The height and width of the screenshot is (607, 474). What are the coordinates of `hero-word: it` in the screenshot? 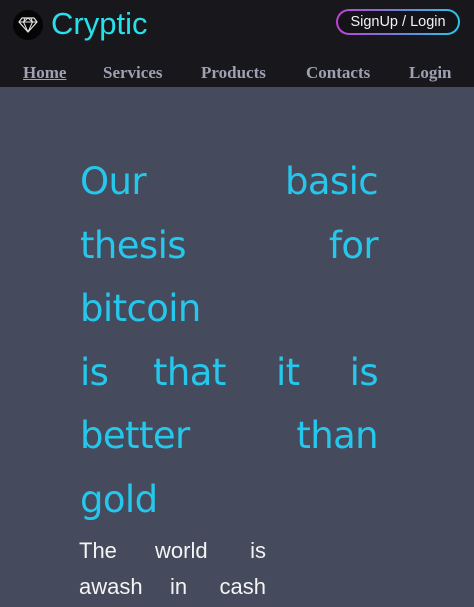 It's located at (288, 372).